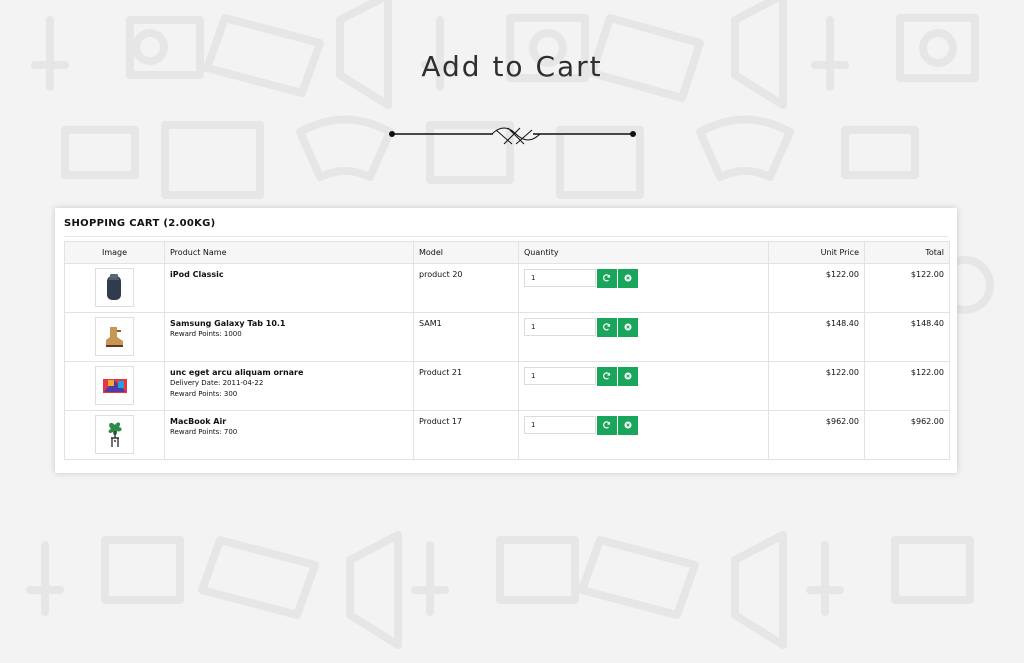 The width and height of the screenshot is (1024, 663). I want to click on cart-heading: SHOPPING CART (2.00KG), so click(140, 223).